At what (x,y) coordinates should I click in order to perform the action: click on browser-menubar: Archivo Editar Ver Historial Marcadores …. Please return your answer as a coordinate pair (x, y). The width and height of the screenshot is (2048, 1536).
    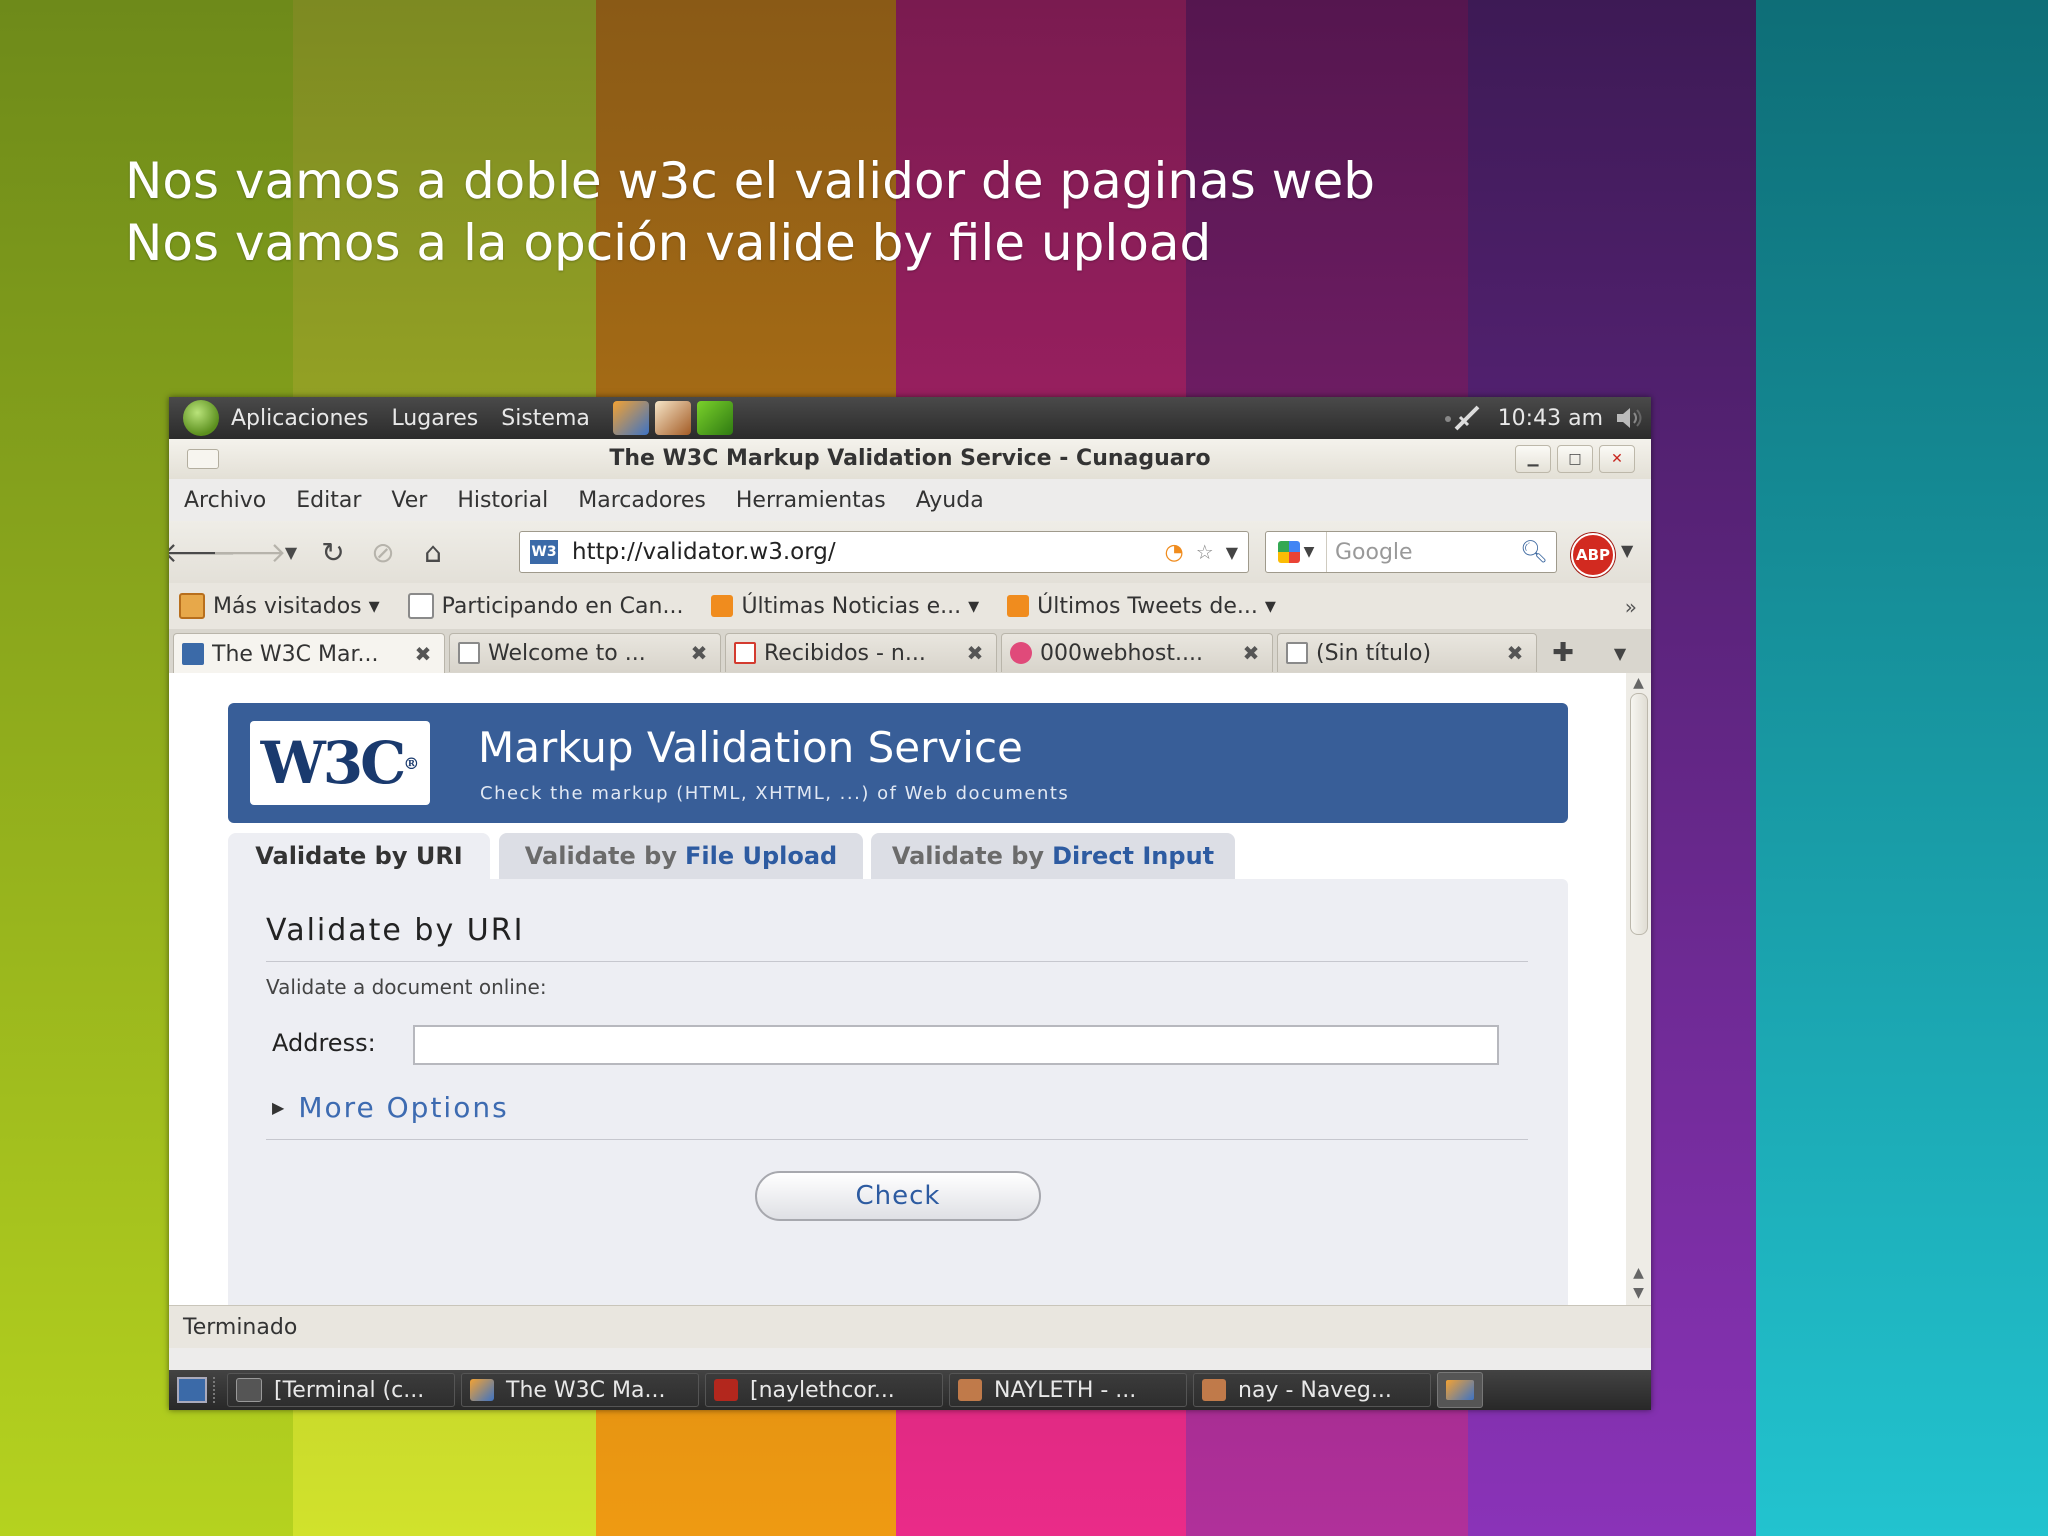
    Looking at the image, I should click on (910, 500).